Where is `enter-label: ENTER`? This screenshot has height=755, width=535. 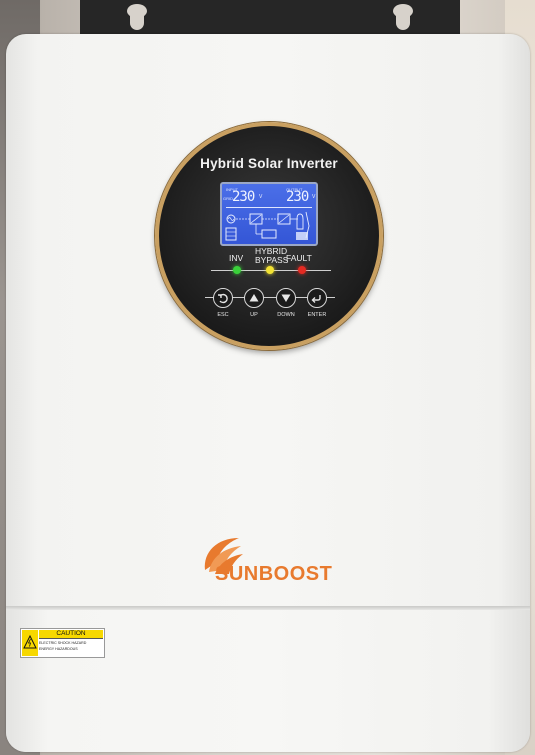 enter-label: ENTER is located at coordinates (317, 315).